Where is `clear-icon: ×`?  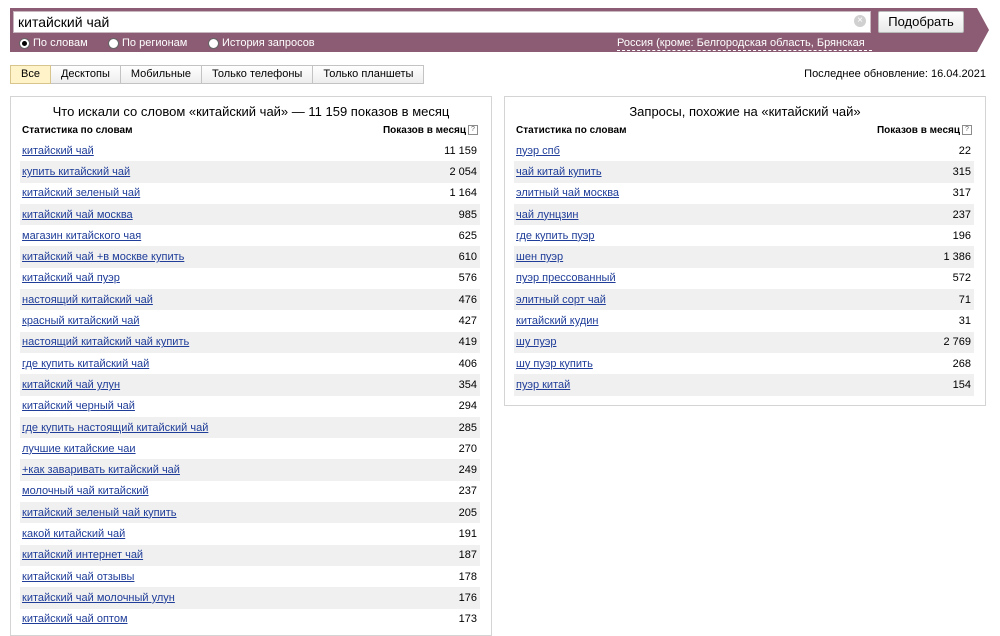
clear-icon: × is located at coordinates (860, 21).